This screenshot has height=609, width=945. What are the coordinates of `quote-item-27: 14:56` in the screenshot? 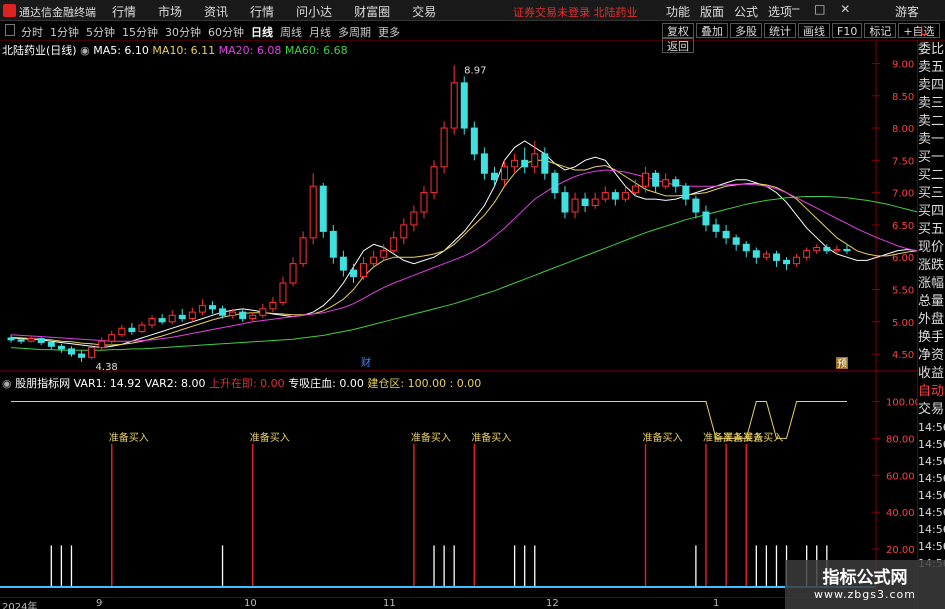 It's located at (931, 529).